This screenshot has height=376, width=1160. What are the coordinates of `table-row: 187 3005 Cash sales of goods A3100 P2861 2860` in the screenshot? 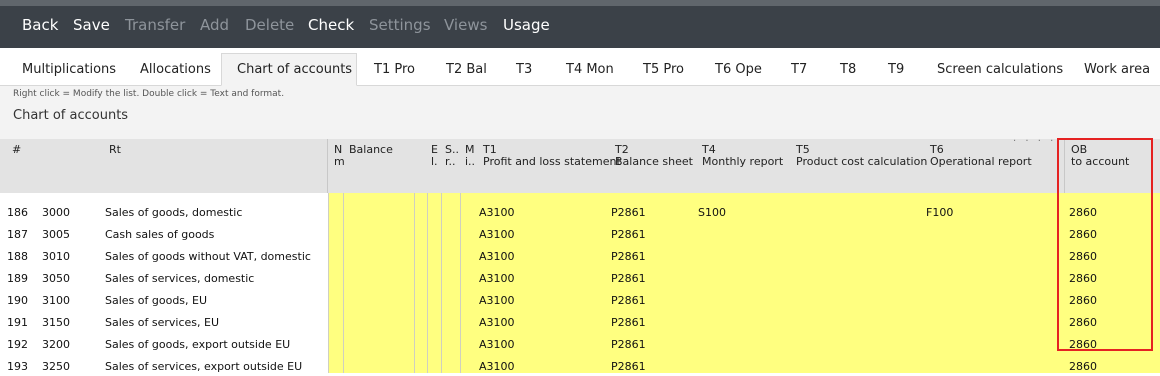 It's located at (580, 233).